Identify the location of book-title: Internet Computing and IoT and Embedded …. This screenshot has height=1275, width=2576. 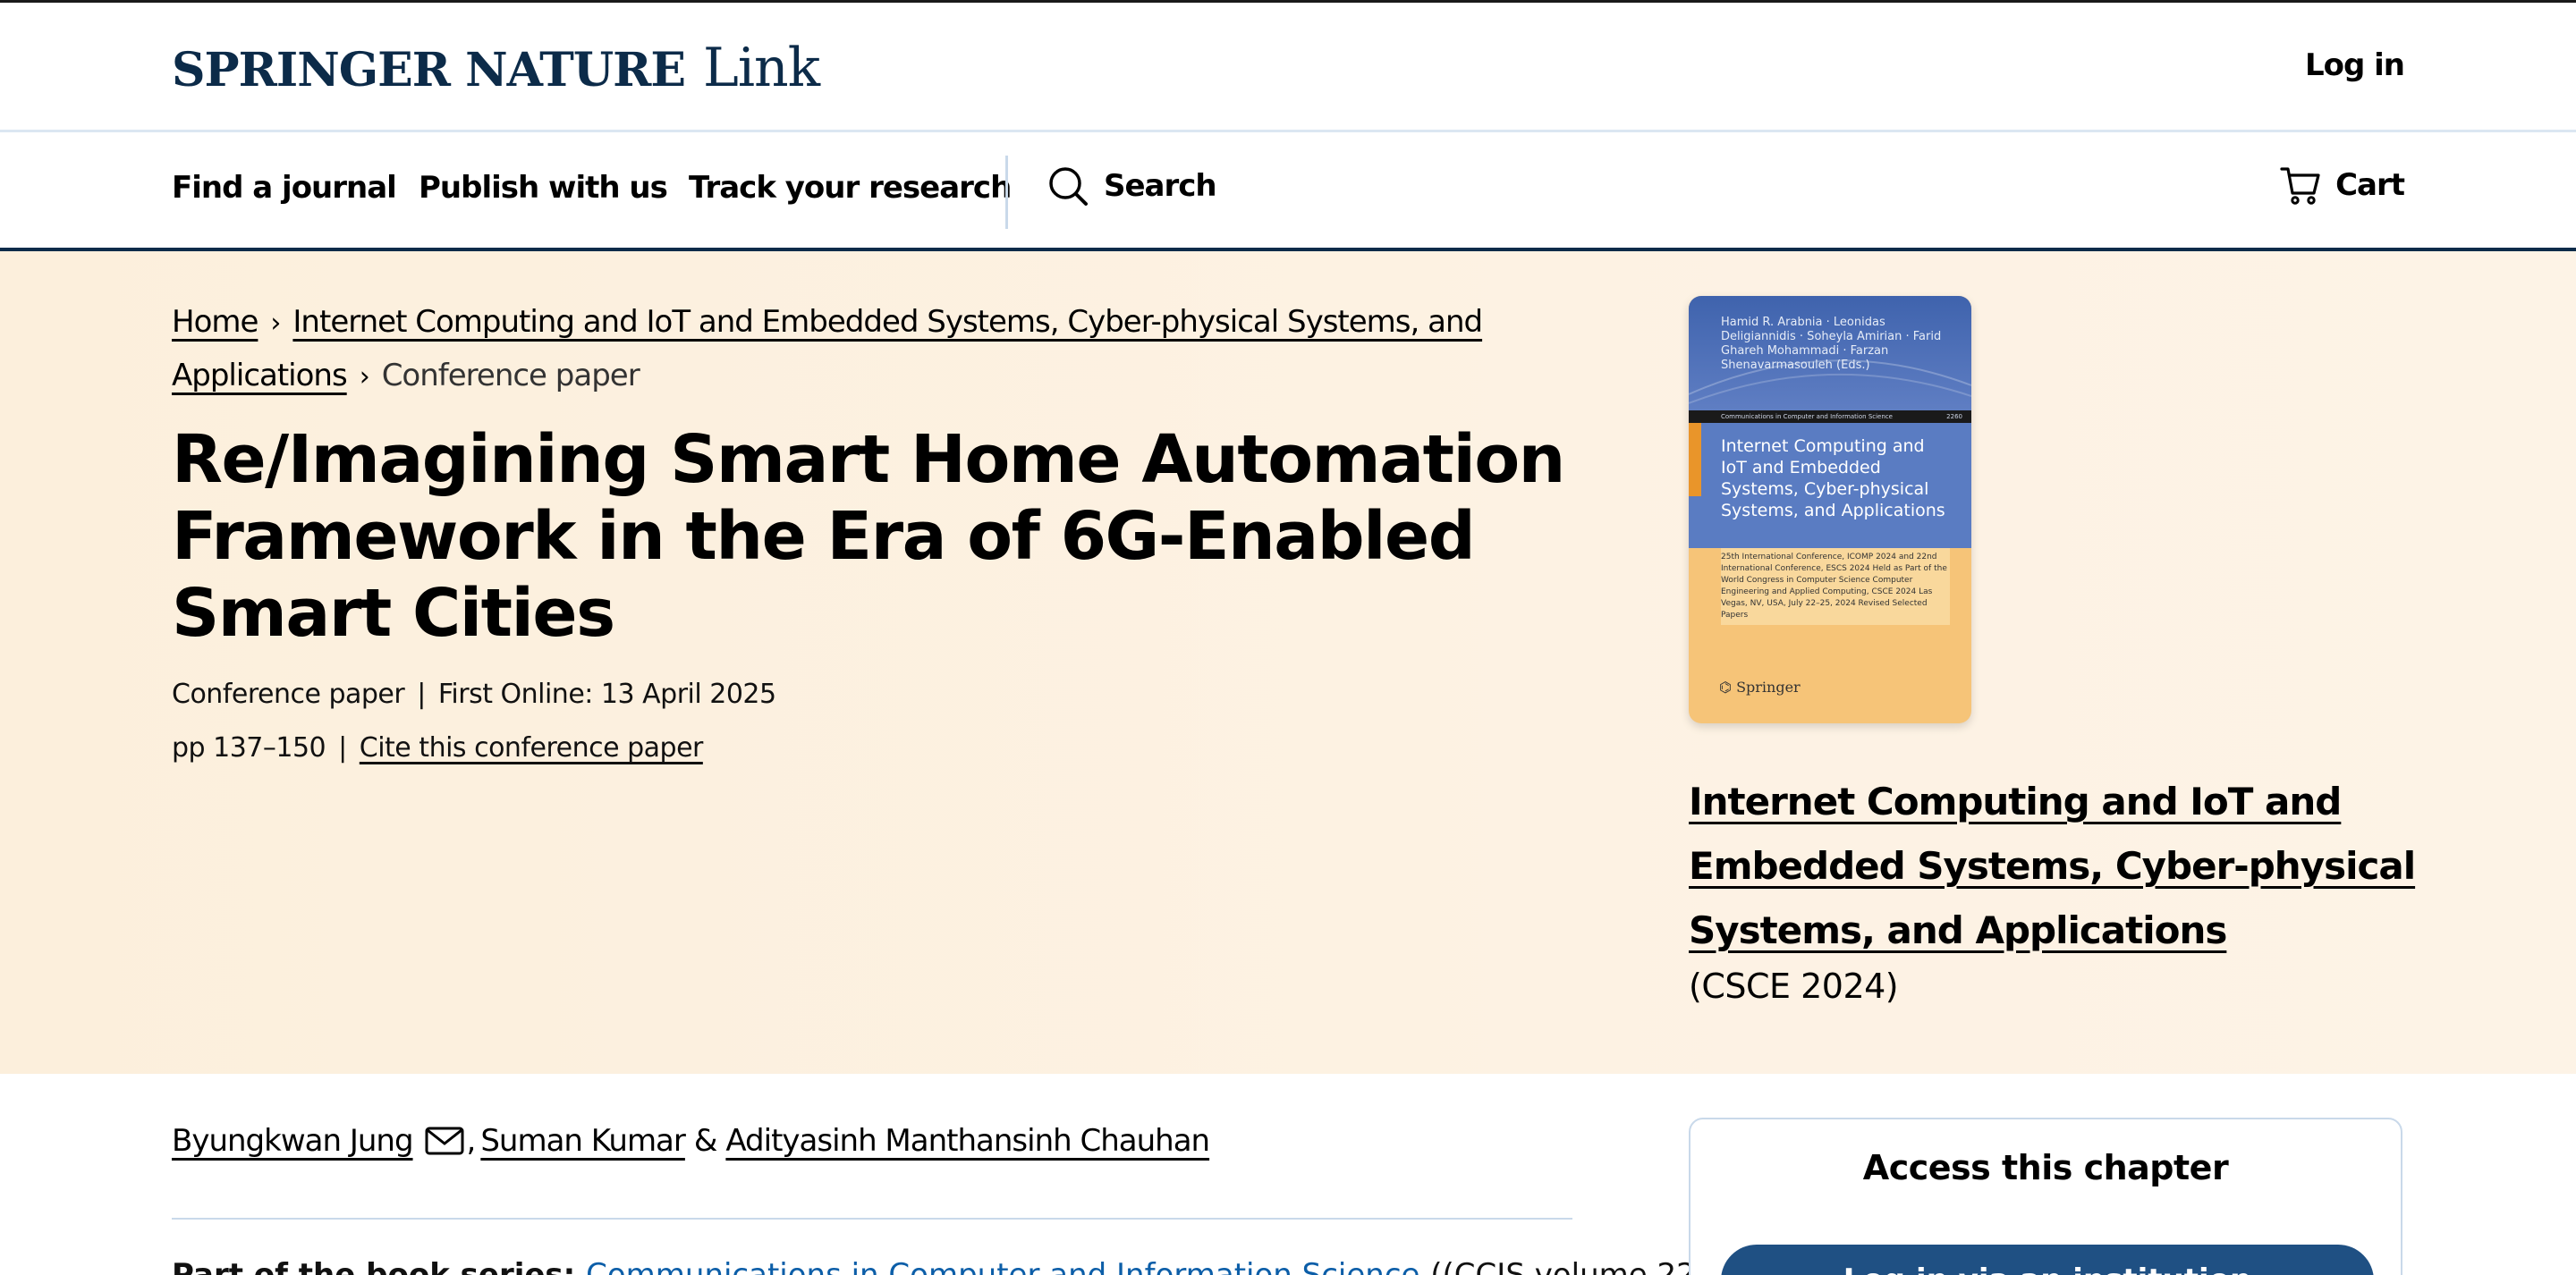
(2055, 866).